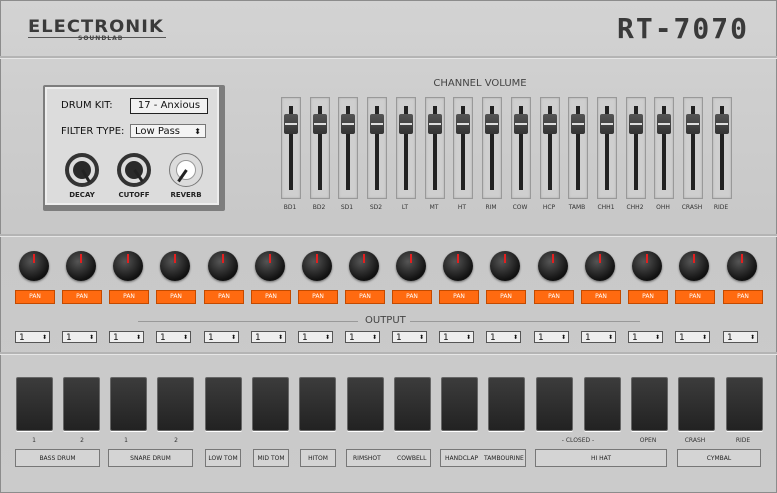  Describe the element at coordinates (169, 106) in the screenshot. I see `drum-kit-field: 17 - Anxious` at that location.